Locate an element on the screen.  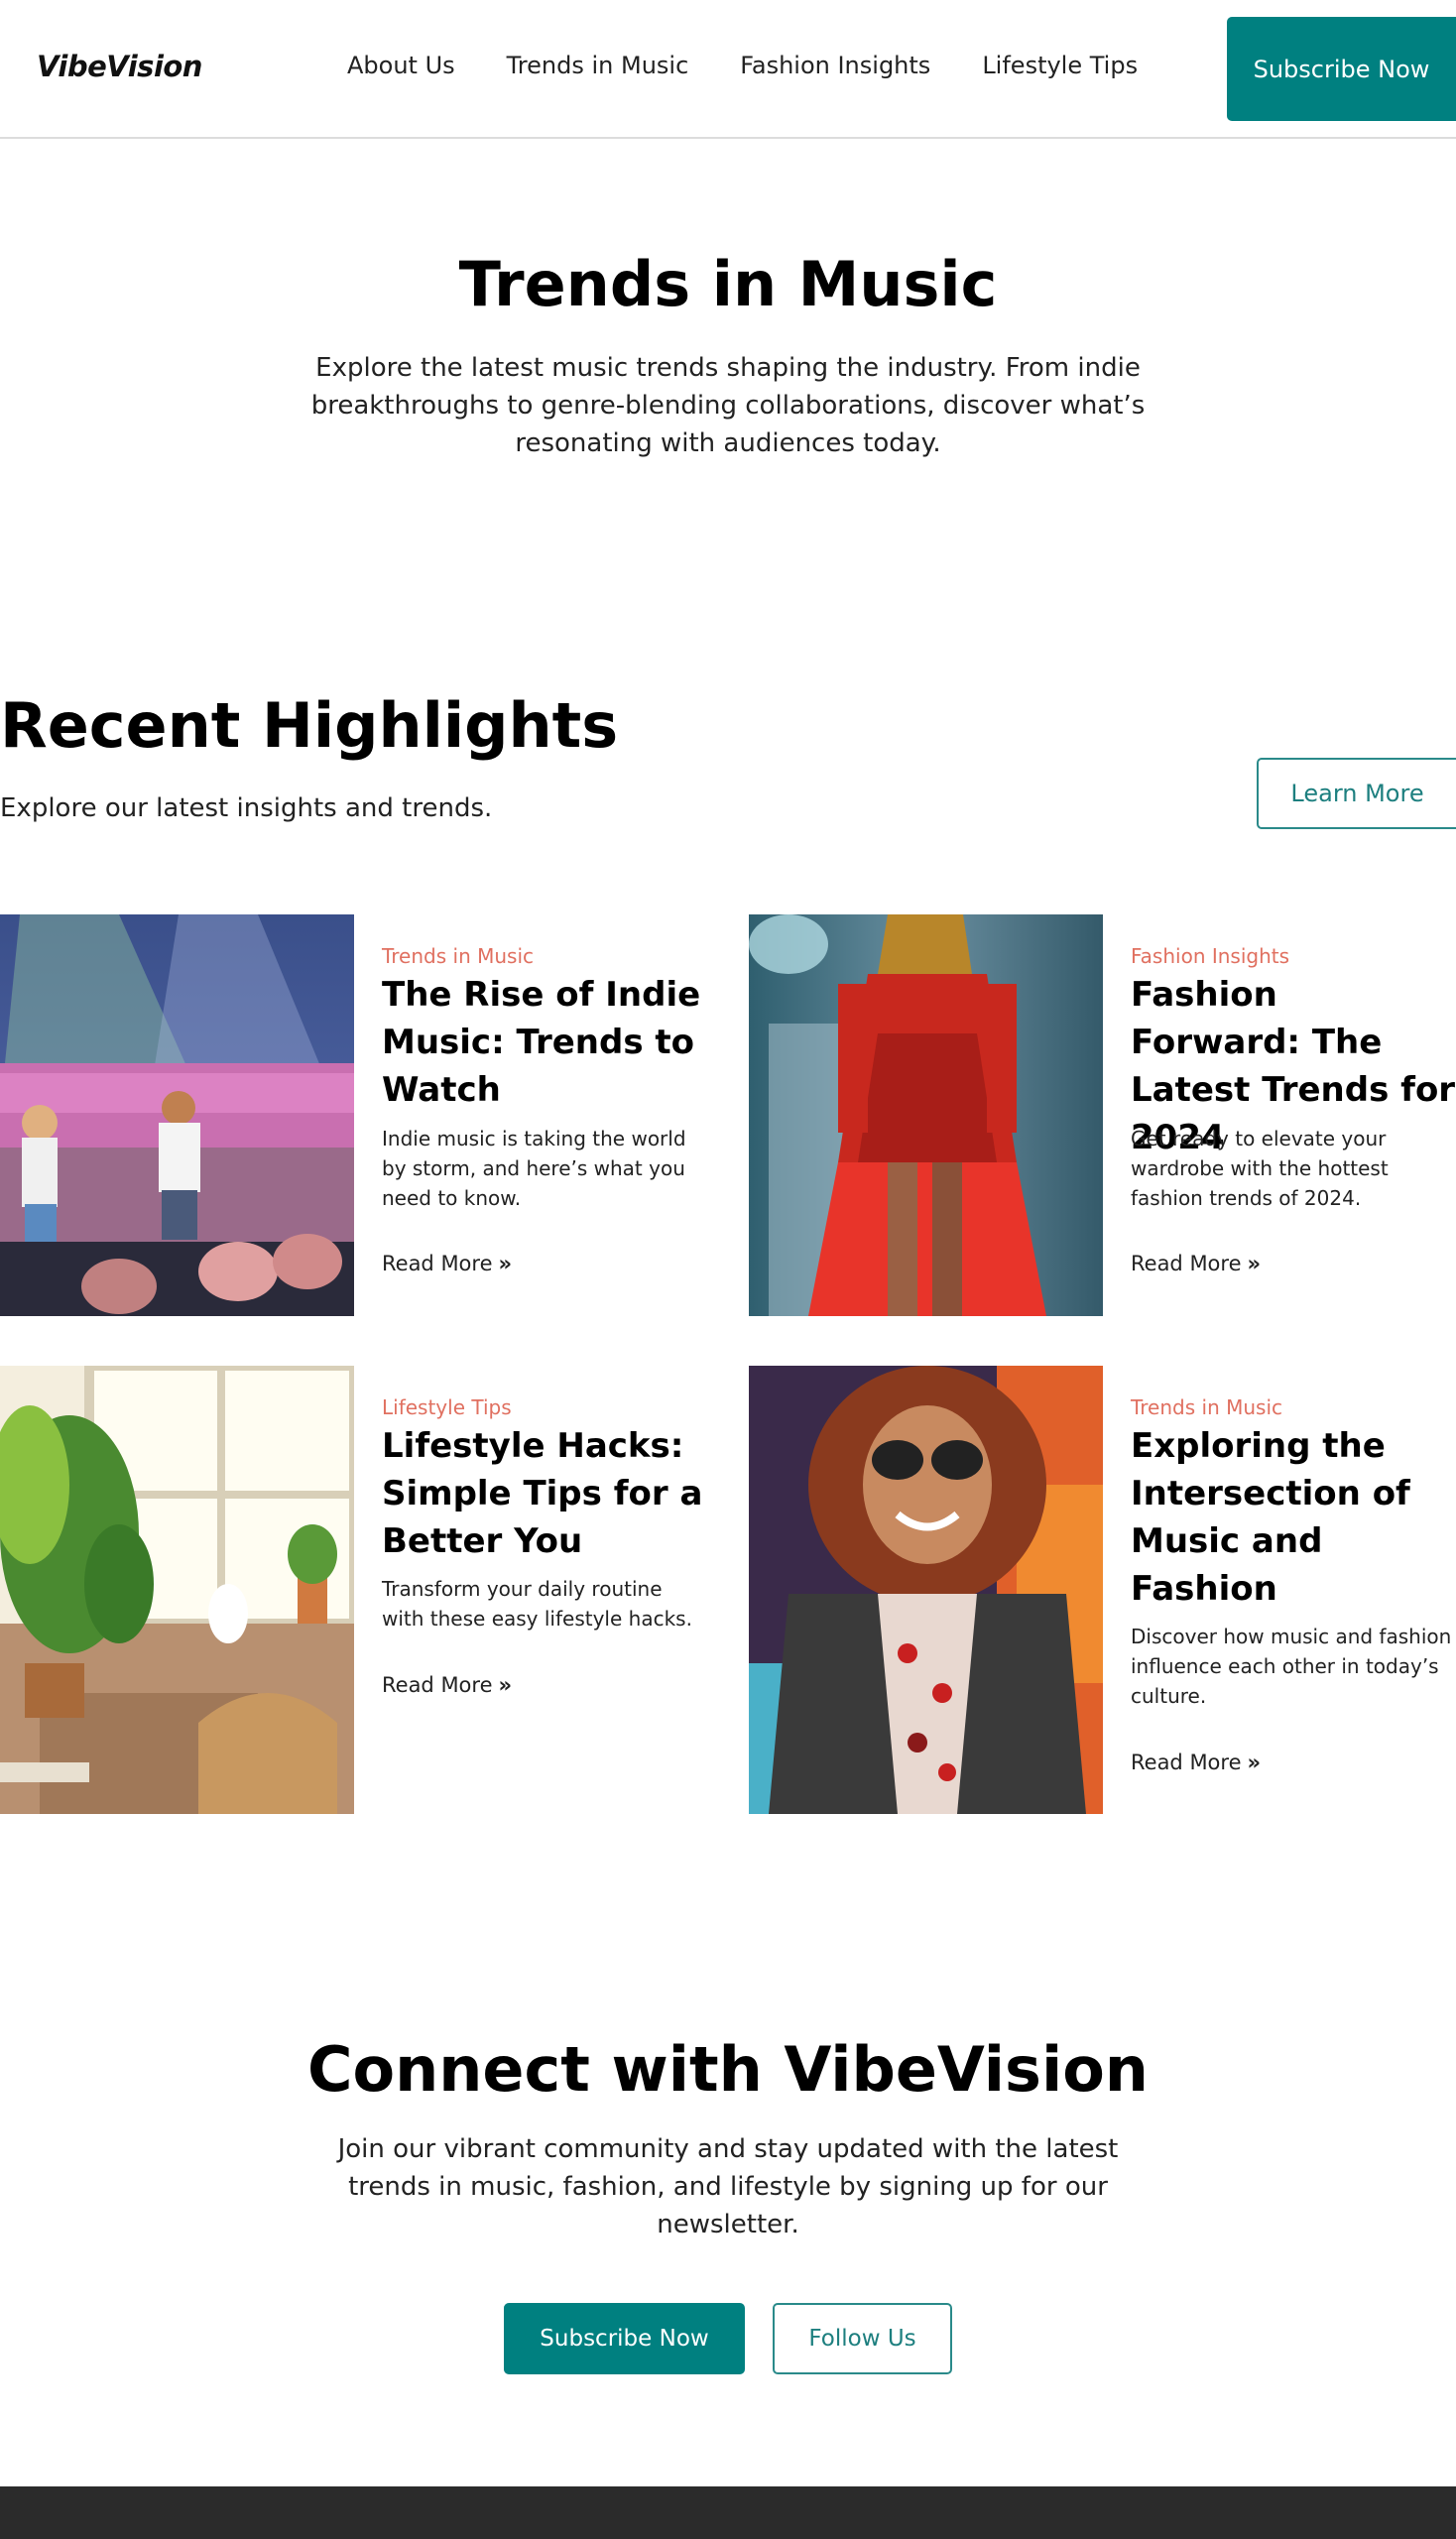
nav-item-trends-in-music: Trends in Music is located at coordinates (598, 65).